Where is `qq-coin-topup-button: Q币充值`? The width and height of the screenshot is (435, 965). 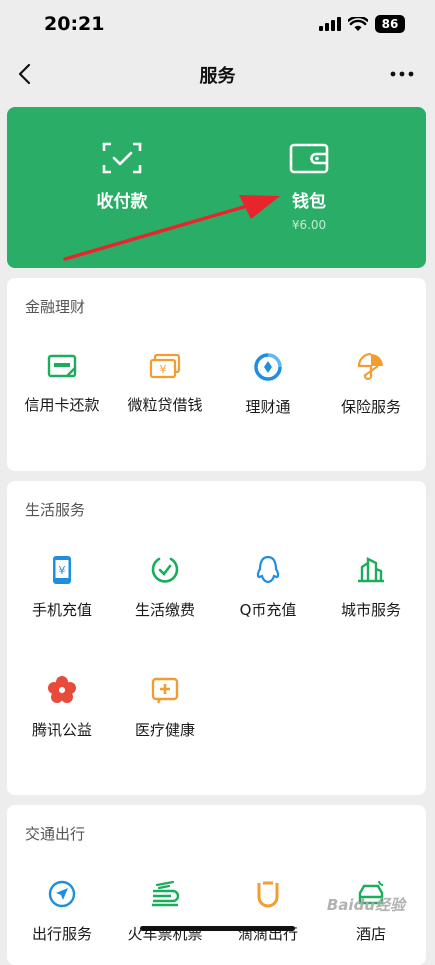 qq-coin-topup-button: Q币充值 is located at coordinates (268, 587).